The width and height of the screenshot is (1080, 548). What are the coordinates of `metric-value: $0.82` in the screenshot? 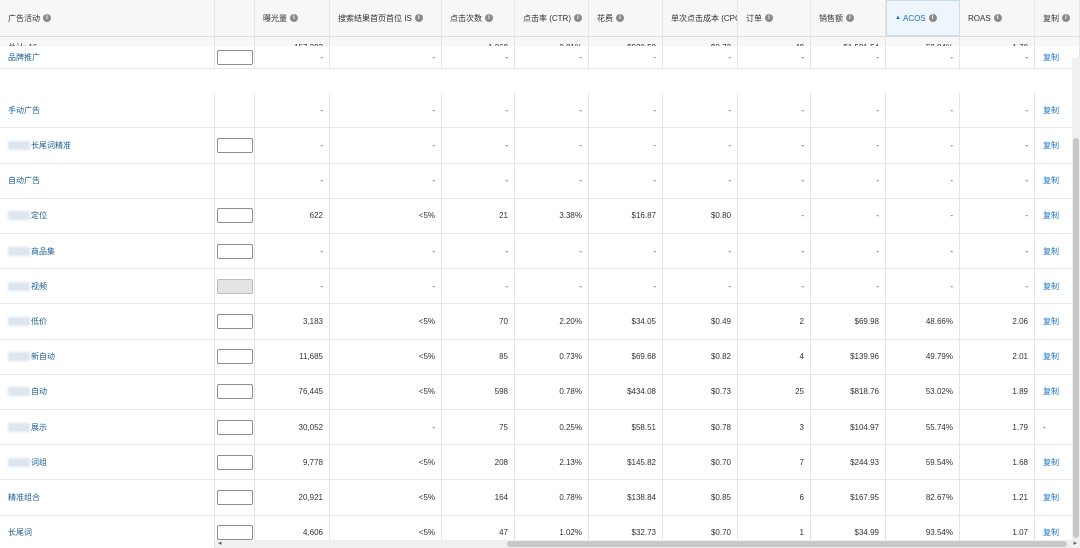 It's located at (720, 357).